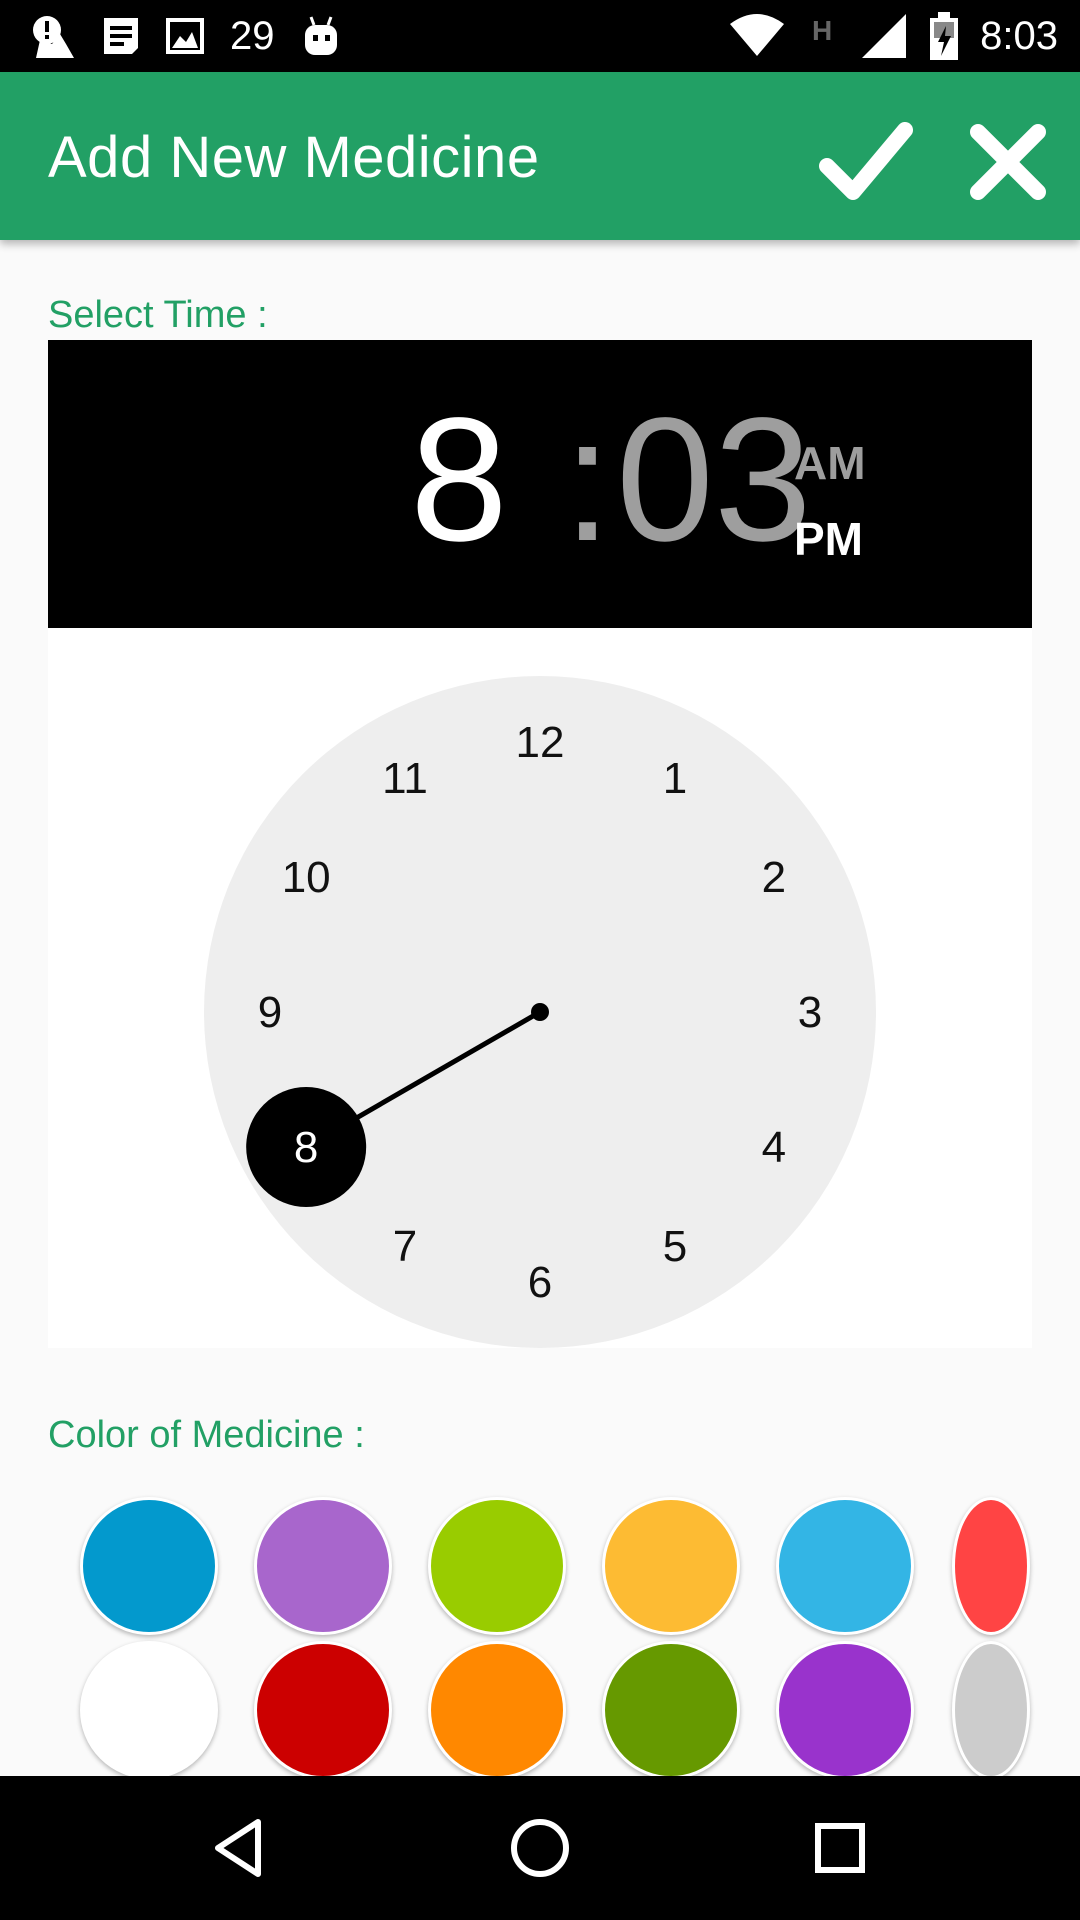 The height and width of the screenshot is (1920, 1080). What do you see at coordinates (121, 36) in the screenshot?
I see `news-icon` at bounding box center [121, 36].